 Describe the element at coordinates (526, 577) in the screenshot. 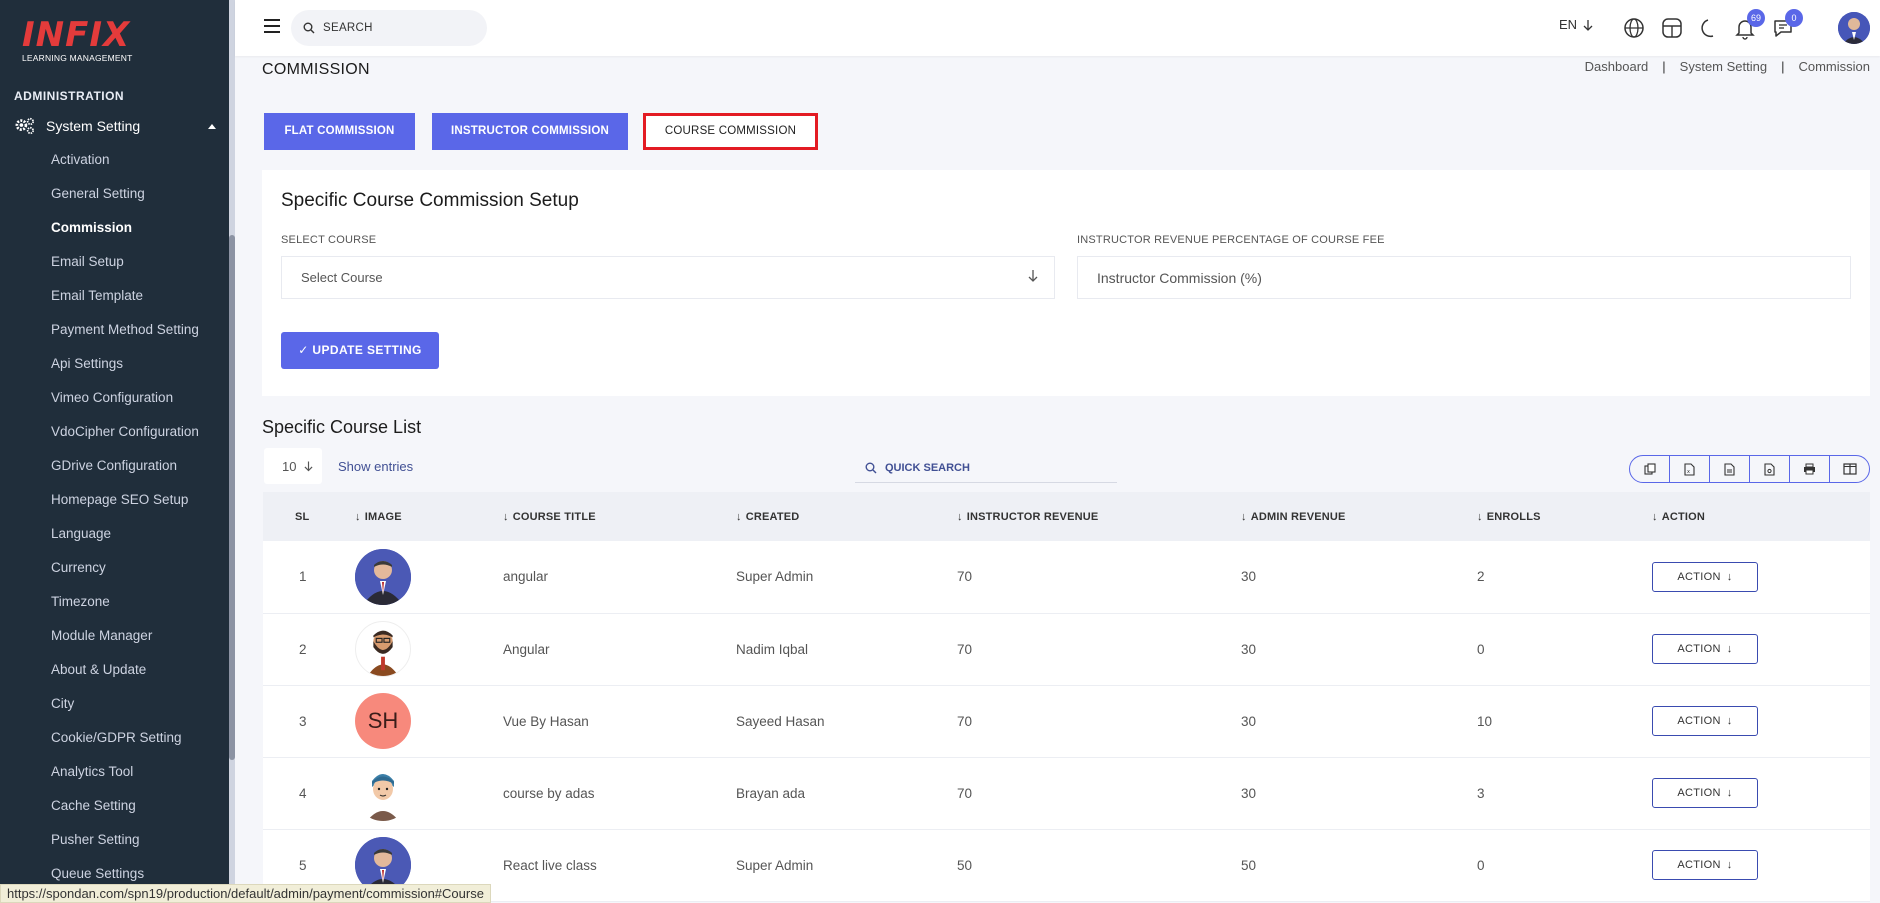

I see `cell-course-title: angular` at that location.